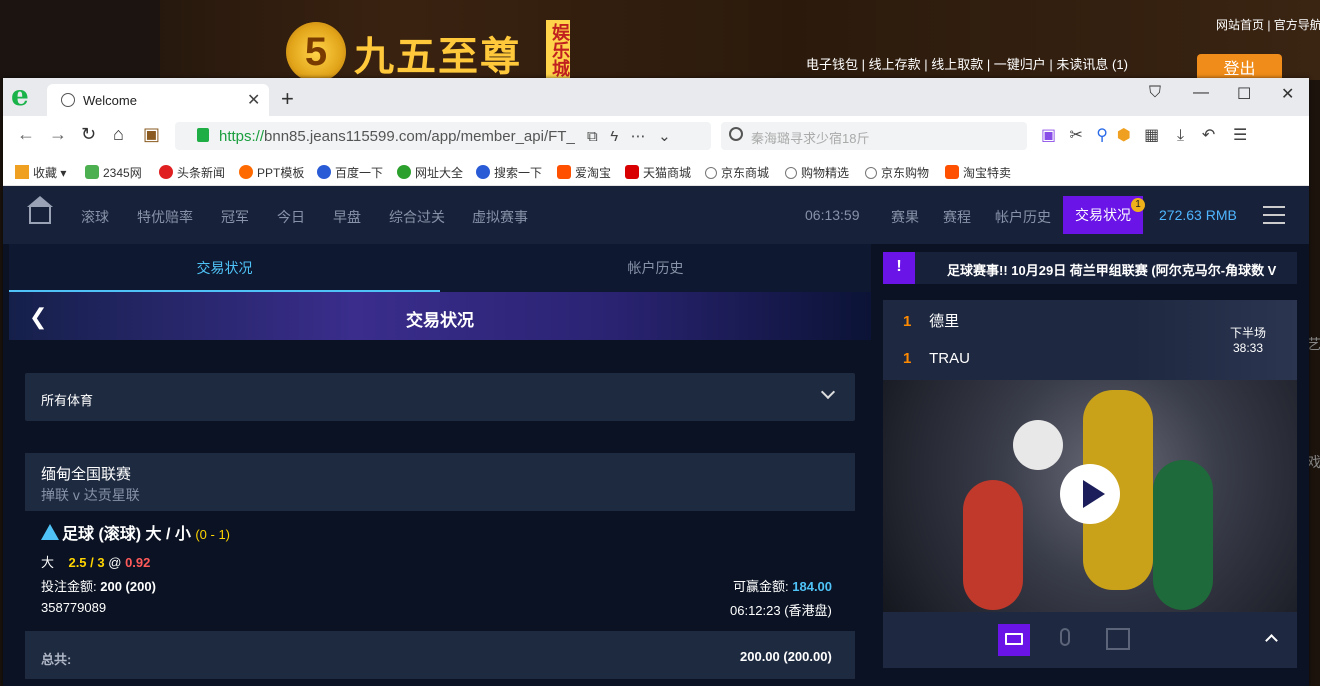  I want to click on background-left-panel, so click(80, 40).